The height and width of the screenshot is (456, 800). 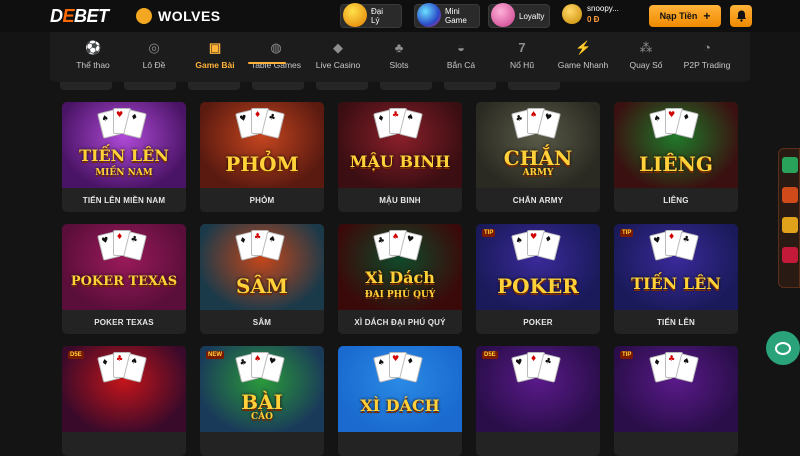 I want to click on game-thumbnail: ♥ ♦ ♣ D5E, so click(x=538, y=389).